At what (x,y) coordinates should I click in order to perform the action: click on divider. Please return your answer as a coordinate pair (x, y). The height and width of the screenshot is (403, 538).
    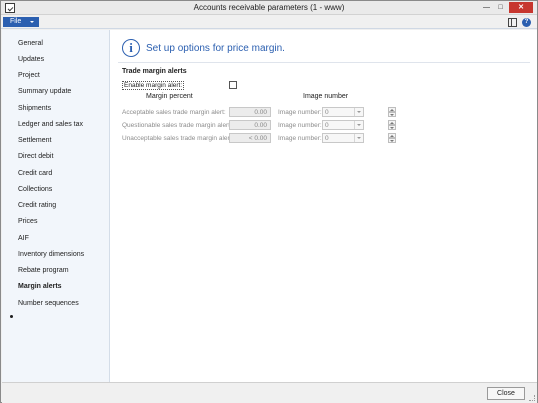
    Looking at the image, I should click on (324, 62).